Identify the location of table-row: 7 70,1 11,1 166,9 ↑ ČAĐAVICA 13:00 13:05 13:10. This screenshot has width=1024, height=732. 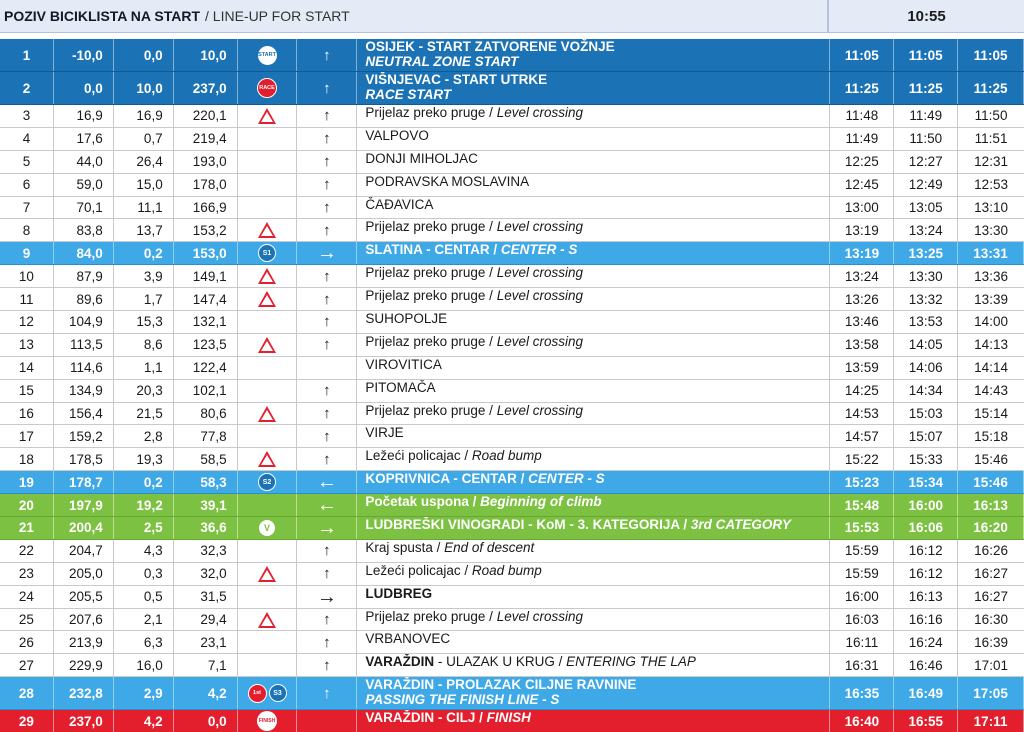
(512, 208).